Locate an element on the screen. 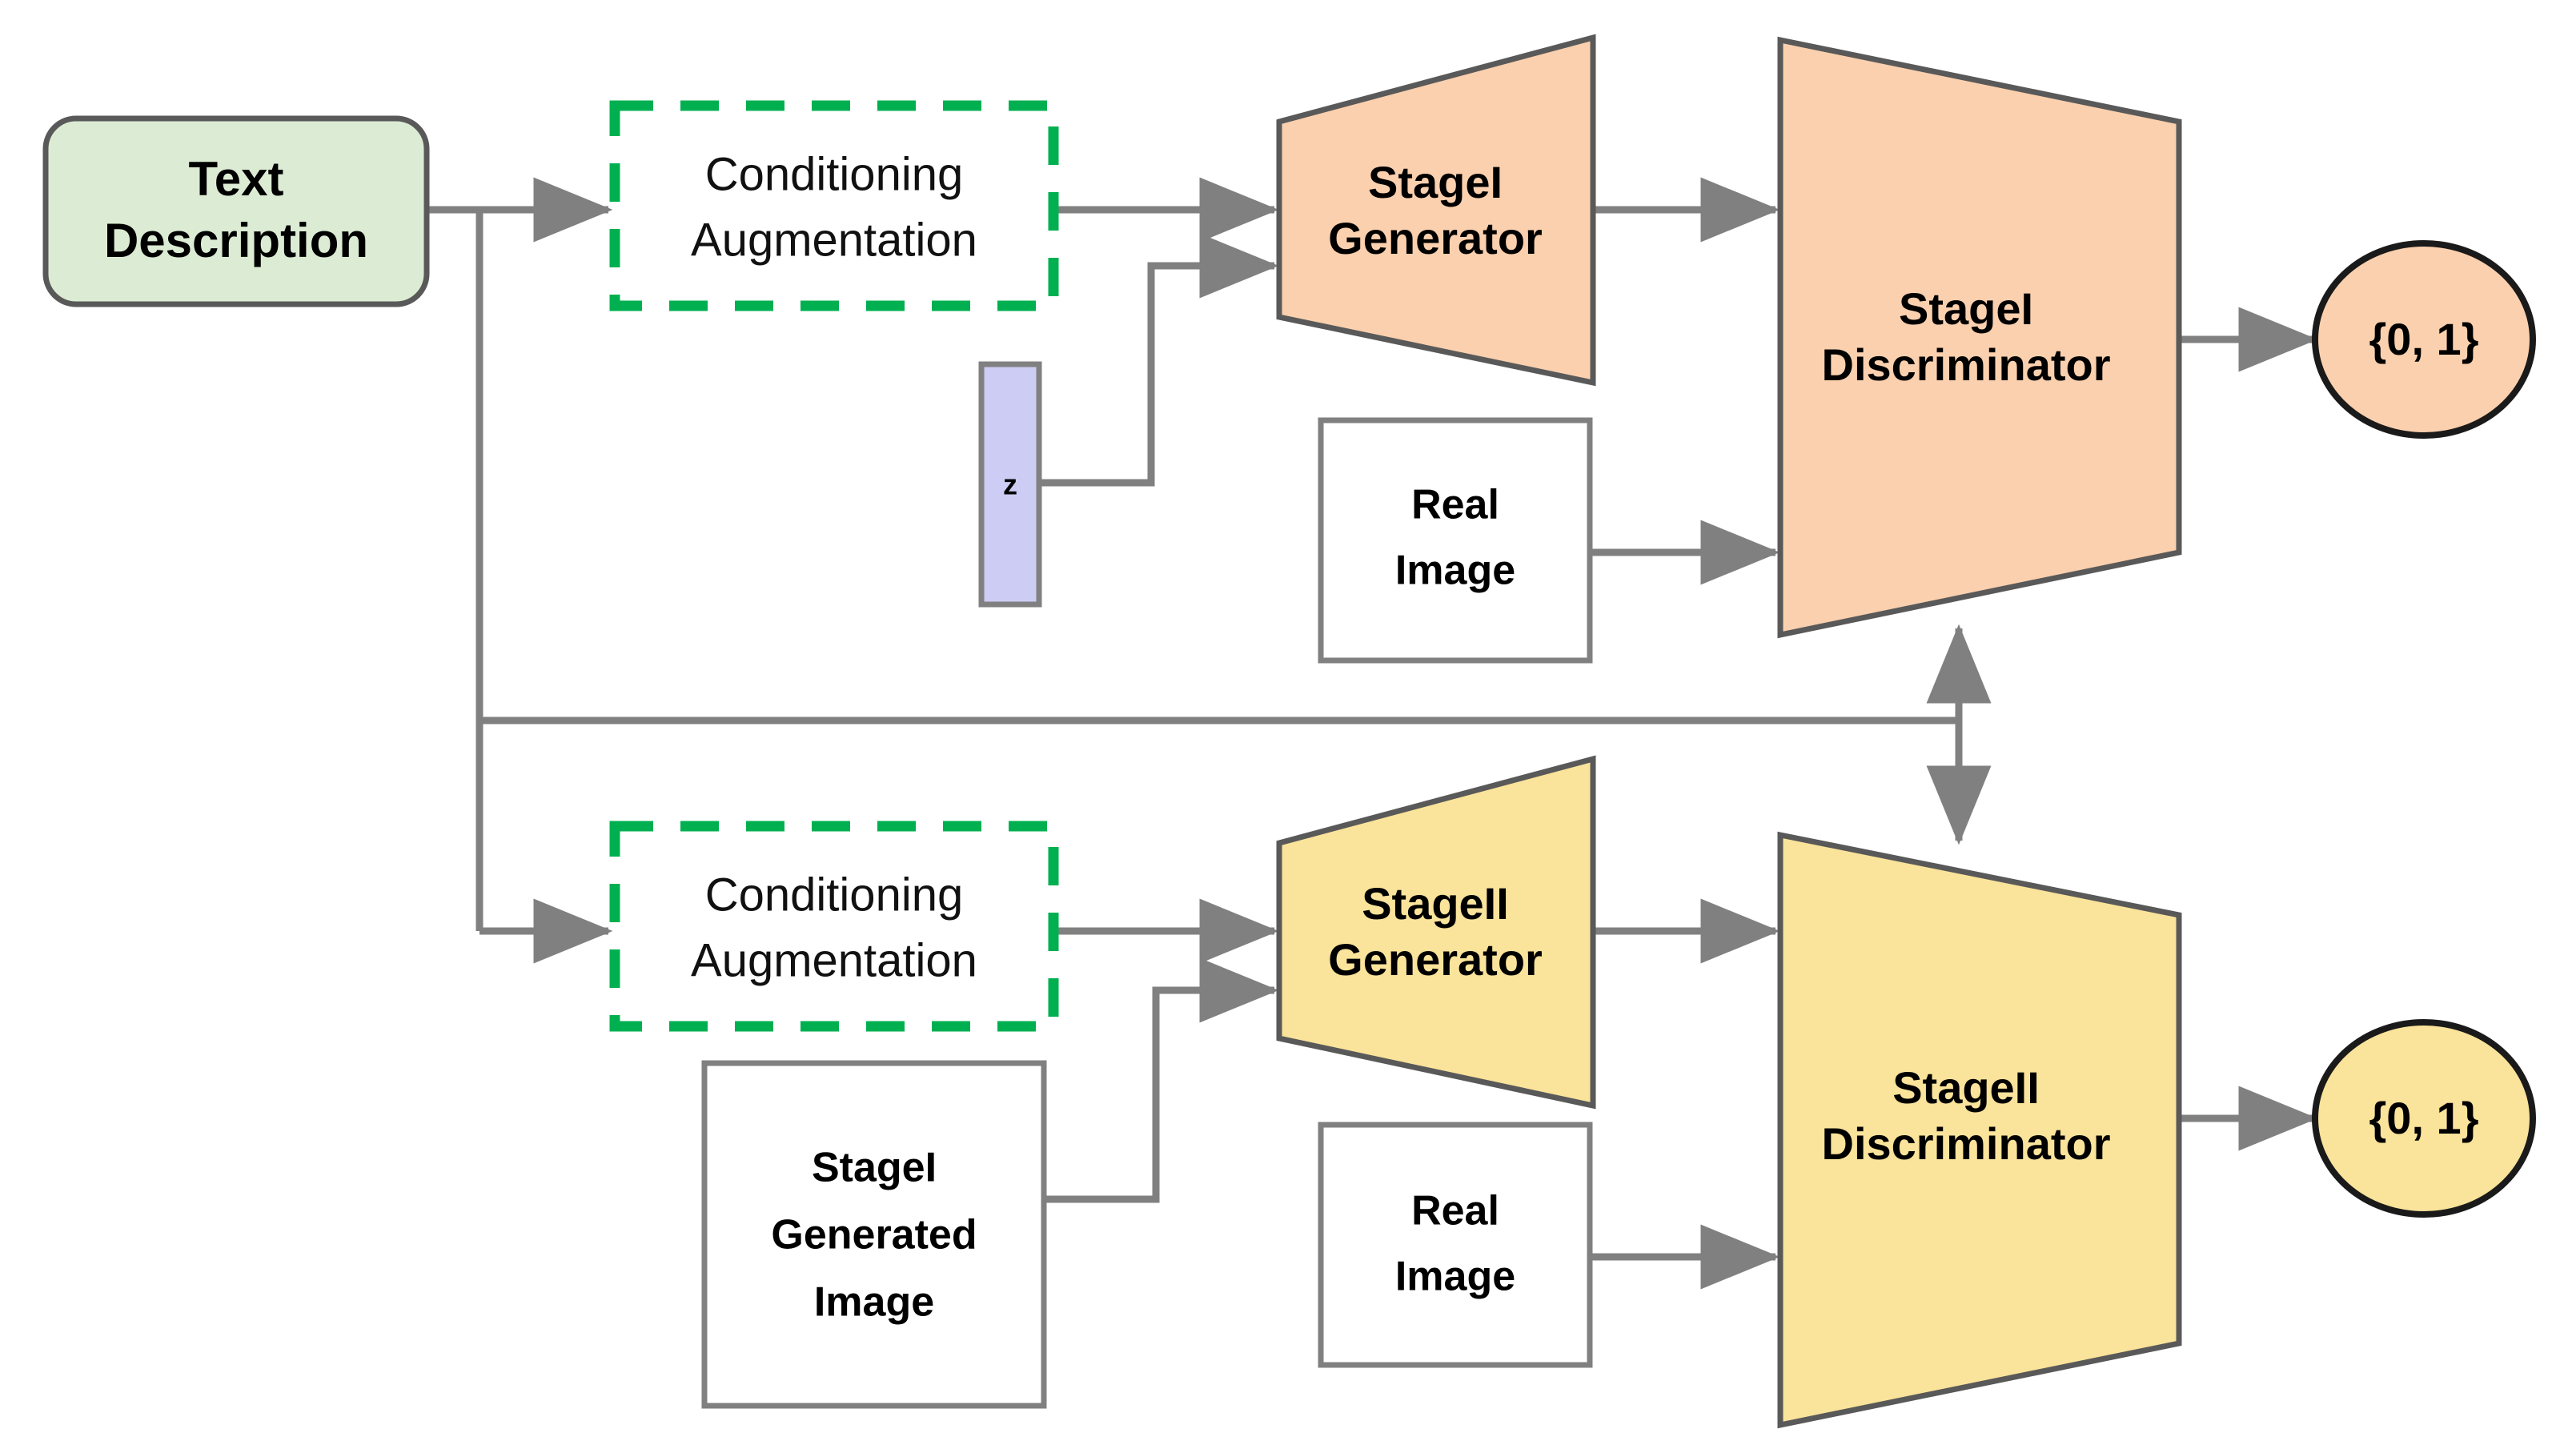 The image size is (2576, 1445). node-stage2-generator: StageII Generator is located at coordinates (1436, 932).